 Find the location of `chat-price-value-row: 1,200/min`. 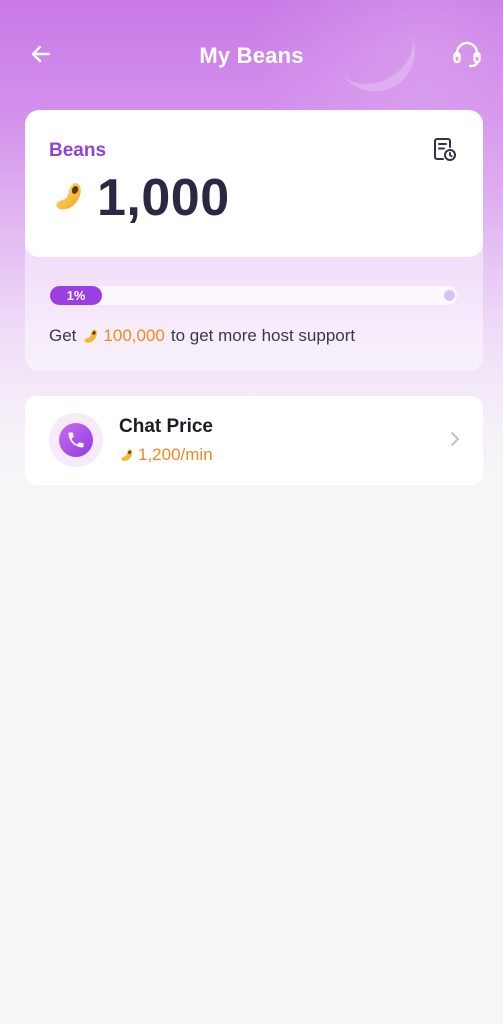

chat-price-value-row: 1,200/min is located at coordinates (166, 455).